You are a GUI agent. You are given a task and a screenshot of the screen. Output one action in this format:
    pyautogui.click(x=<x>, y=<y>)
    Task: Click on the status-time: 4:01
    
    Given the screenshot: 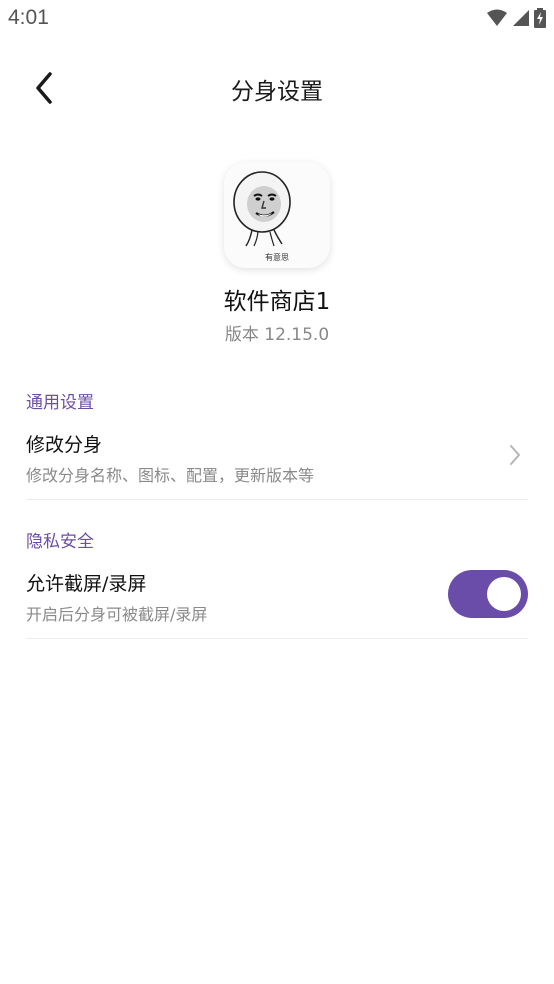 What is the action you would take?
    pyautogui.click(x=28, y=17)
    